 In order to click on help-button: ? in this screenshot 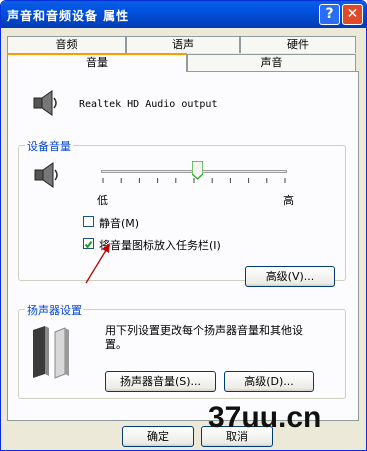, I will do `click(329, 14)`.